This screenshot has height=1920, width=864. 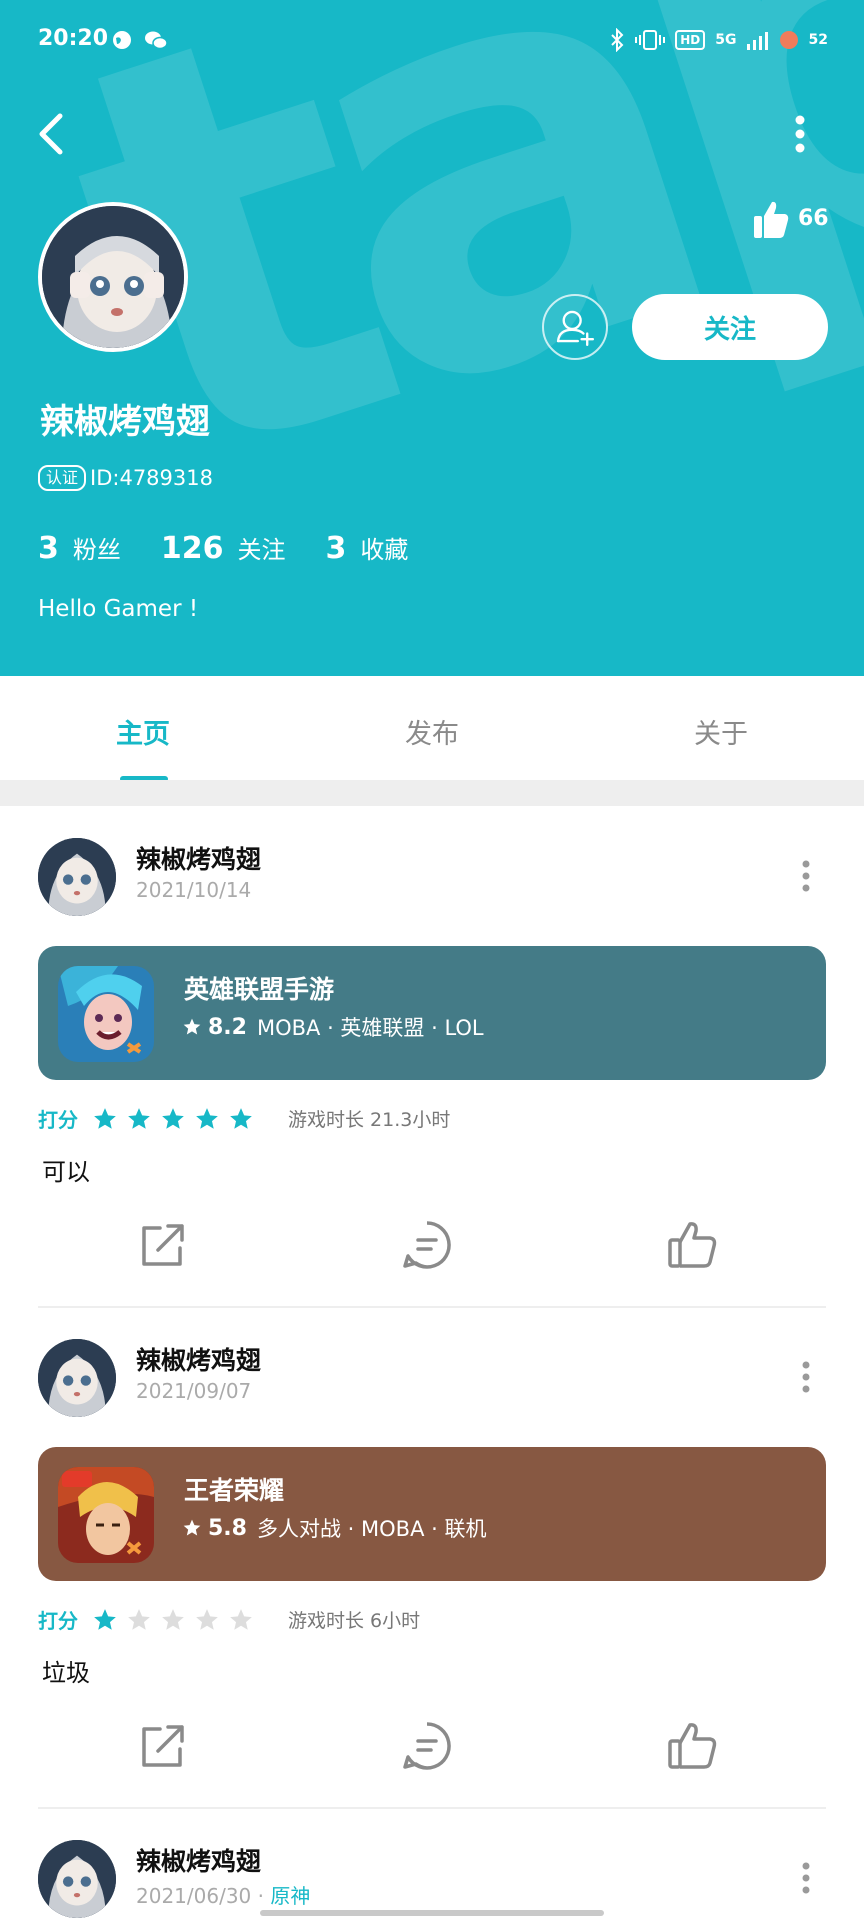 What do you see at coordinates (96, 550) in the screenshot?
I see `stat-label: 粉丝` at bounding box center [96, 550].